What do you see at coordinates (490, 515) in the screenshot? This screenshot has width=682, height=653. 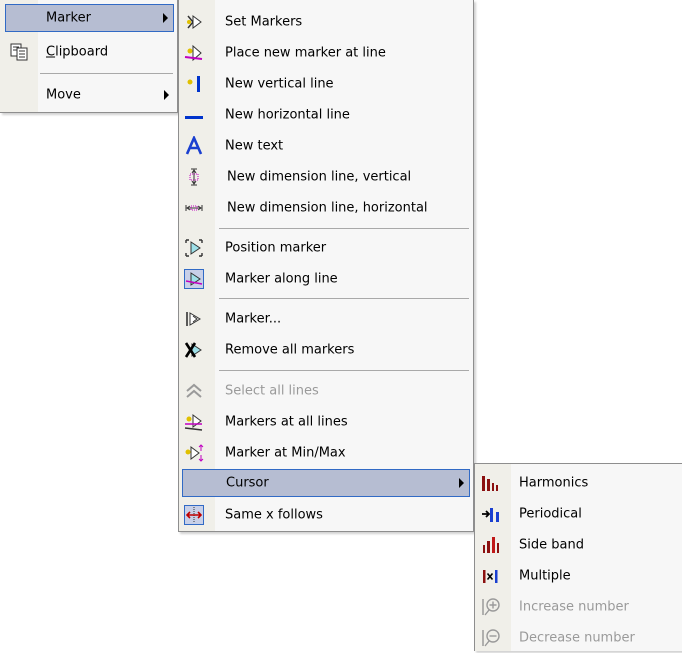 I see `periodical-icon` at bounding box center [490, 515].